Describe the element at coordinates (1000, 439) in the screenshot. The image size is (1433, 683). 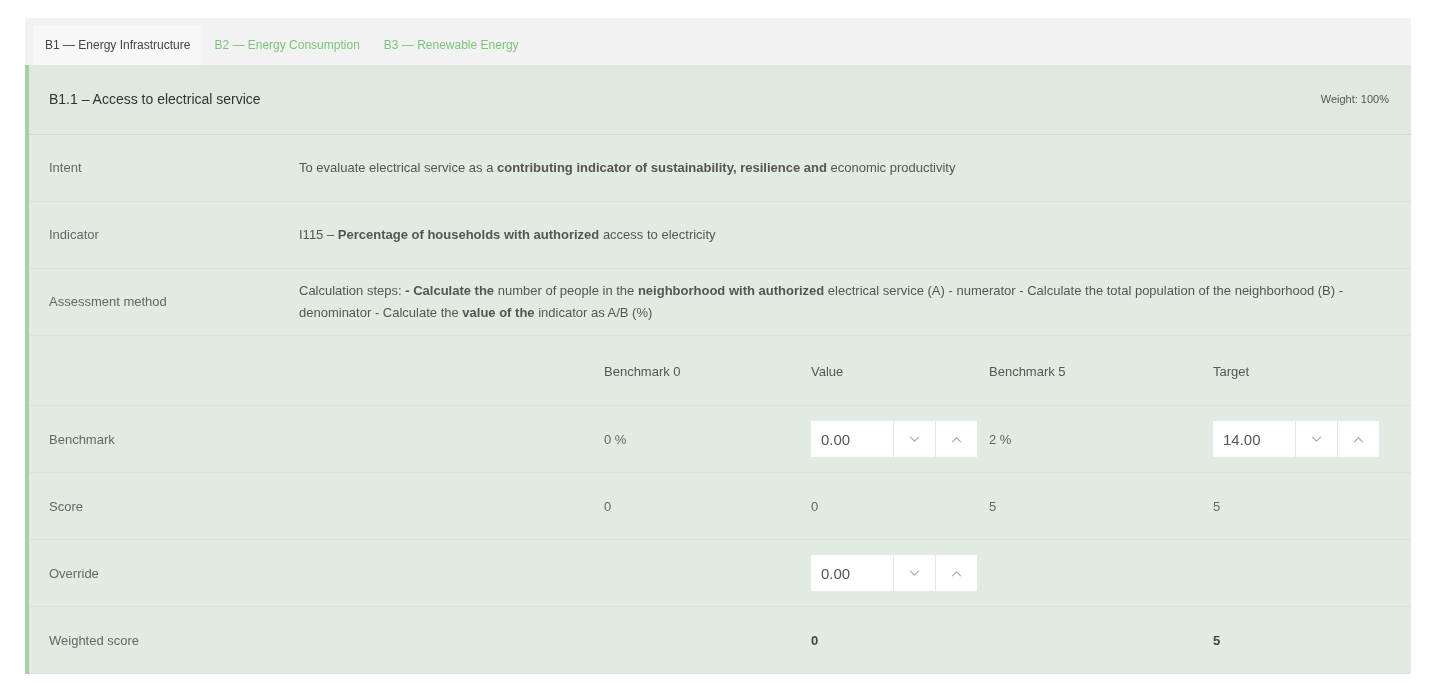
I see `table-cell: 2 %` at that location.